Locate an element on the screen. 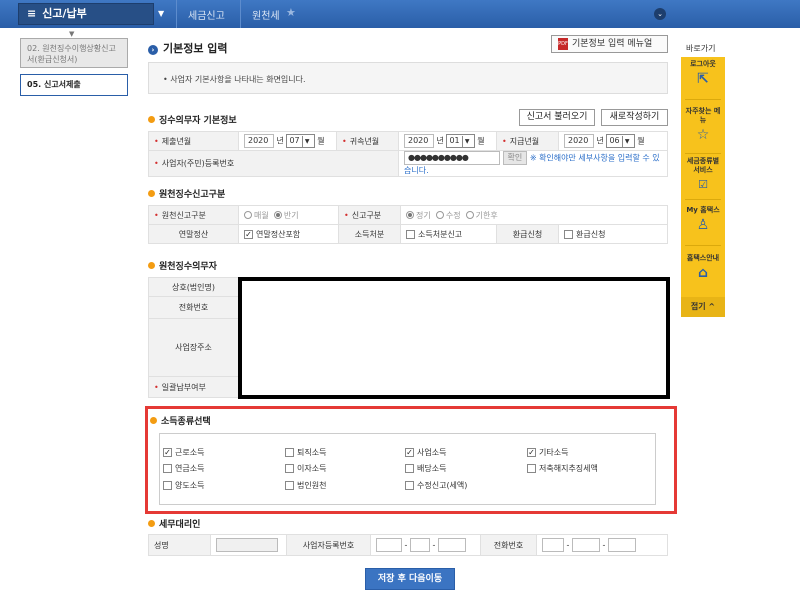  bizno-cell: ●●●●●●●●●● 확인 ※ 확인해야만 세부사항을 입력할 수 있습니다. is located at coordinates (533, 163).